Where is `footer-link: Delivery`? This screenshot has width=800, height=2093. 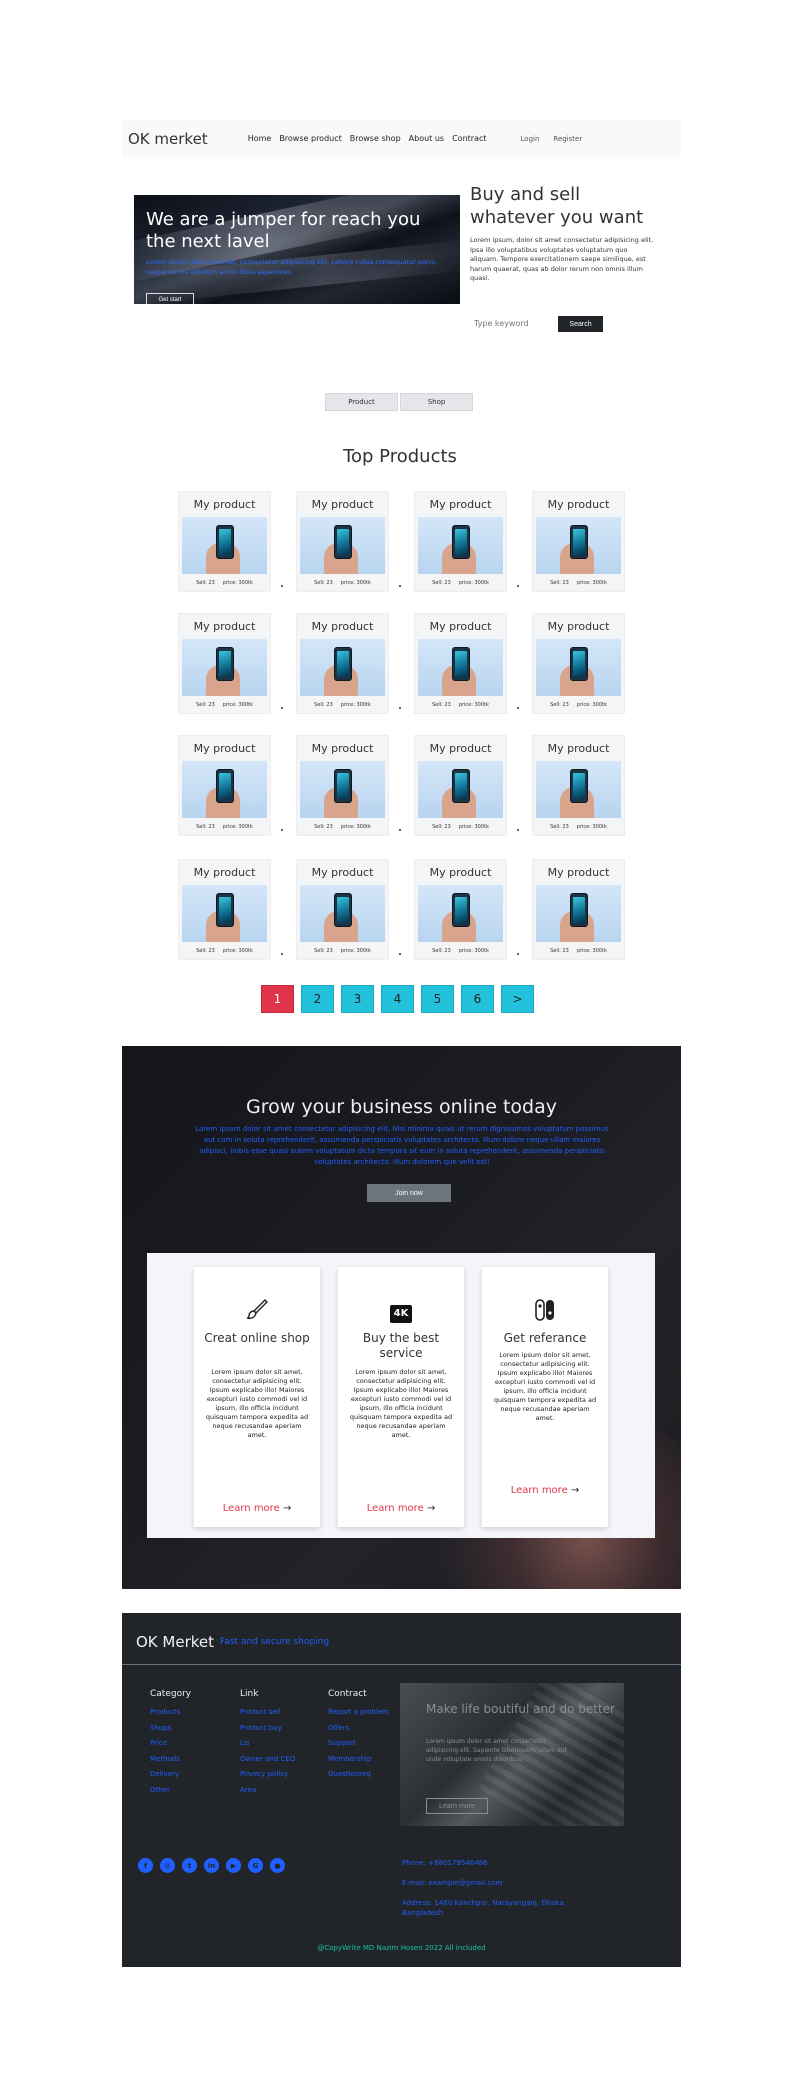
footer-link: Delivery is located at coordinates (170, 1775).